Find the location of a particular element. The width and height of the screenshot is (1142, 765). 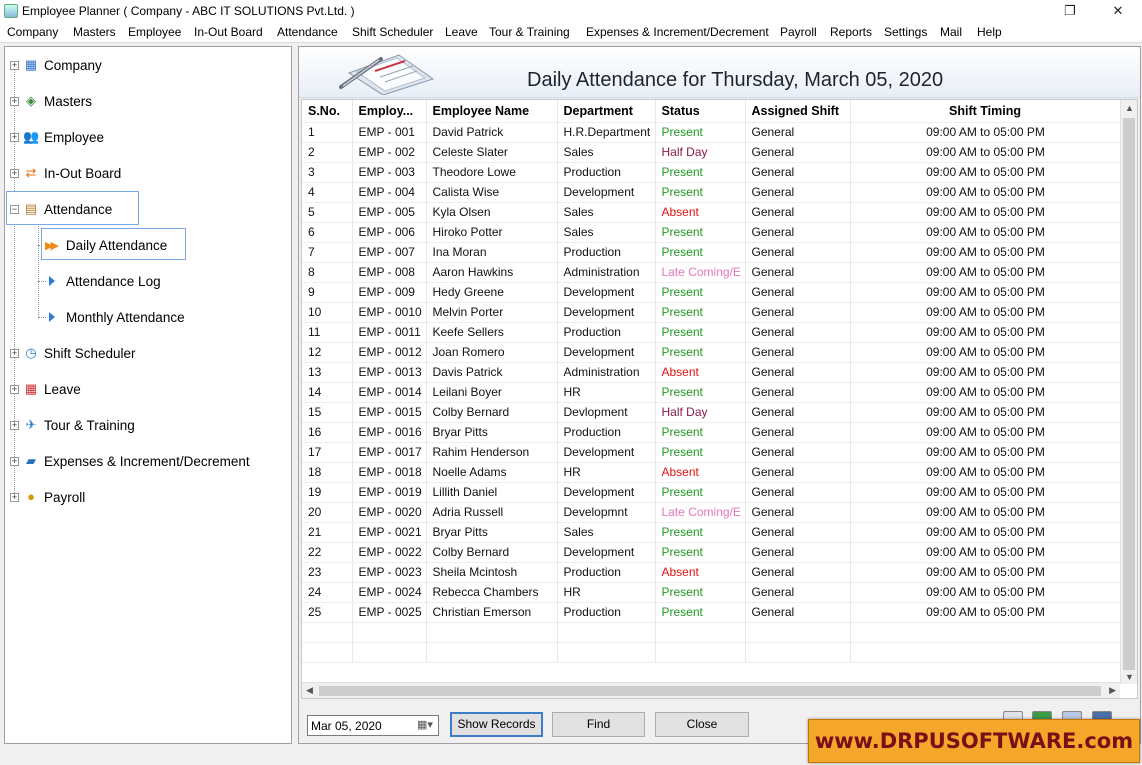

menu-leave: Leave is located at coordinates (461, 32).